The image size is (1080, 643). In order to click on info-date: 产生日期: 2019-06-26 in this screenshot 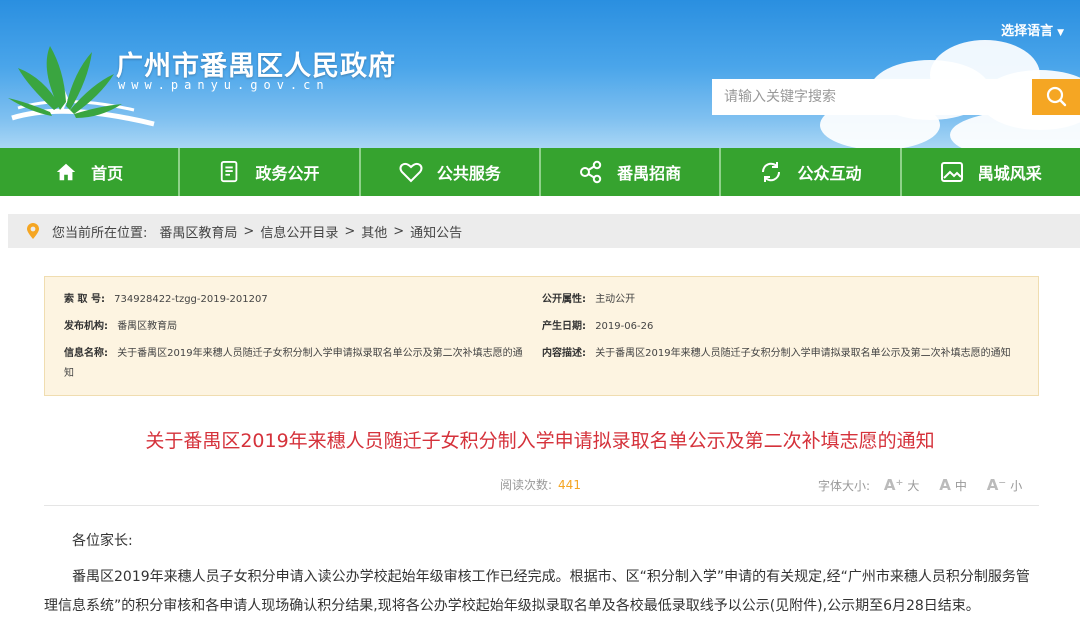, I will do `click(597, 327)`.